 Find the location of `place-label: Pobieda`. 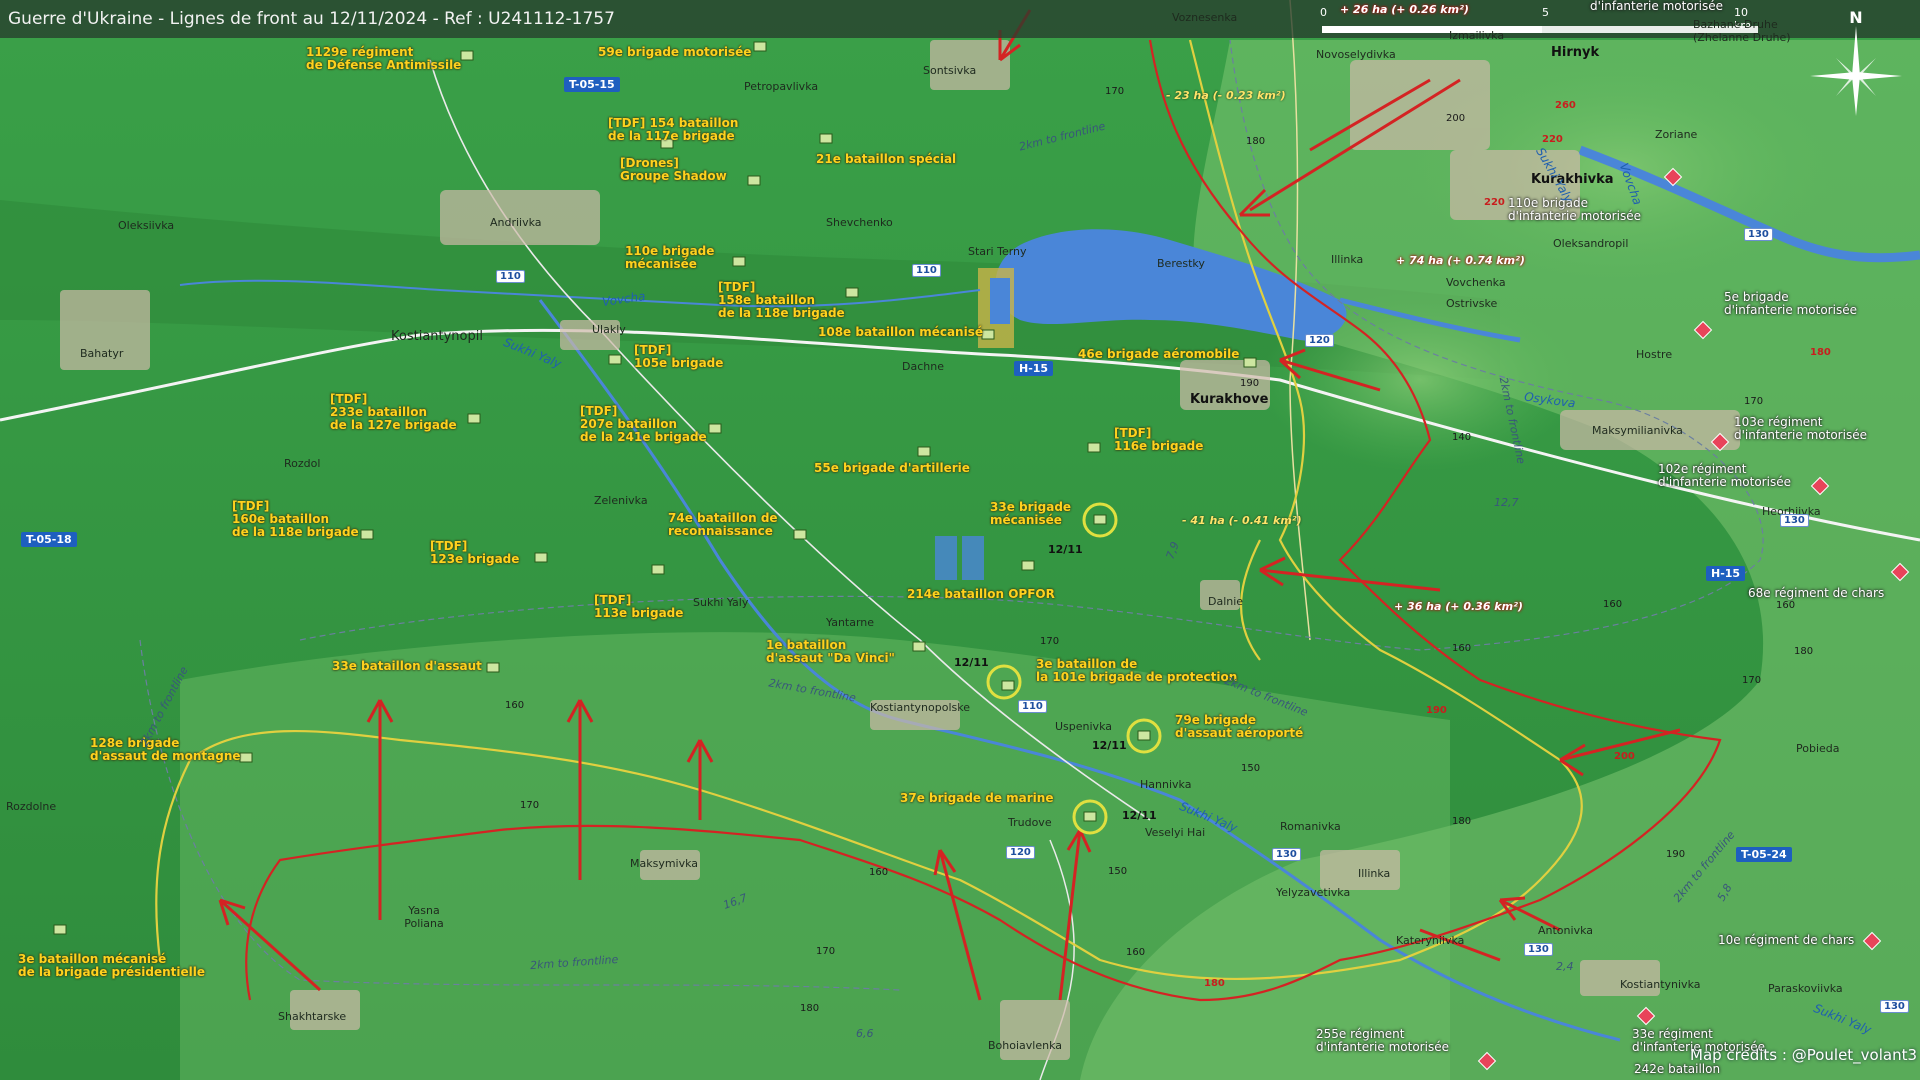

place-label: Pobieda is located at coordinates (1818, 748).